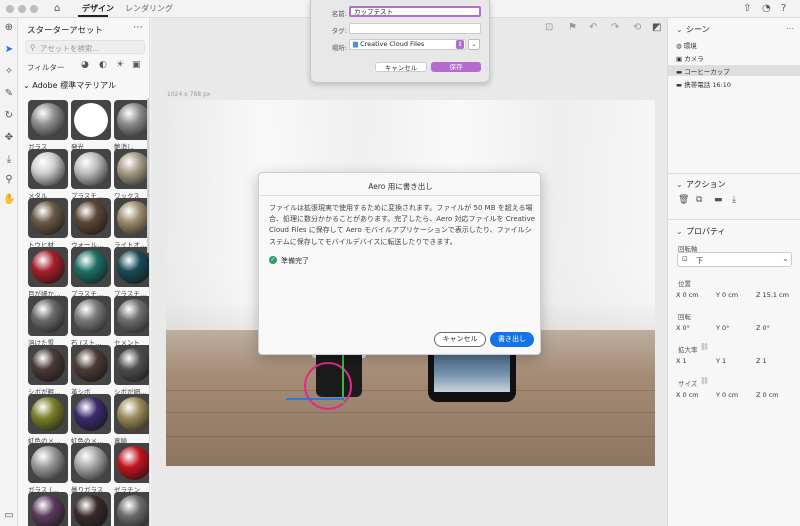 The height and width of the screenshot is (526, 800). I want to click on delete-icon: 🗑, so click(683, 200).